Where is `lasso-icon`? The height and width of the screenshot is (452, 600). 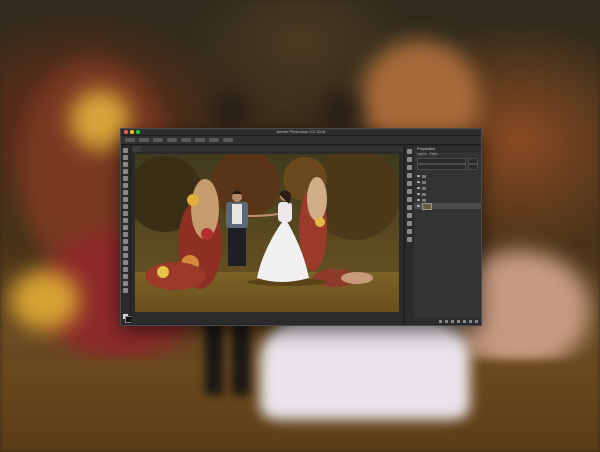
lasso-icon is located at coordinates (125, 164).